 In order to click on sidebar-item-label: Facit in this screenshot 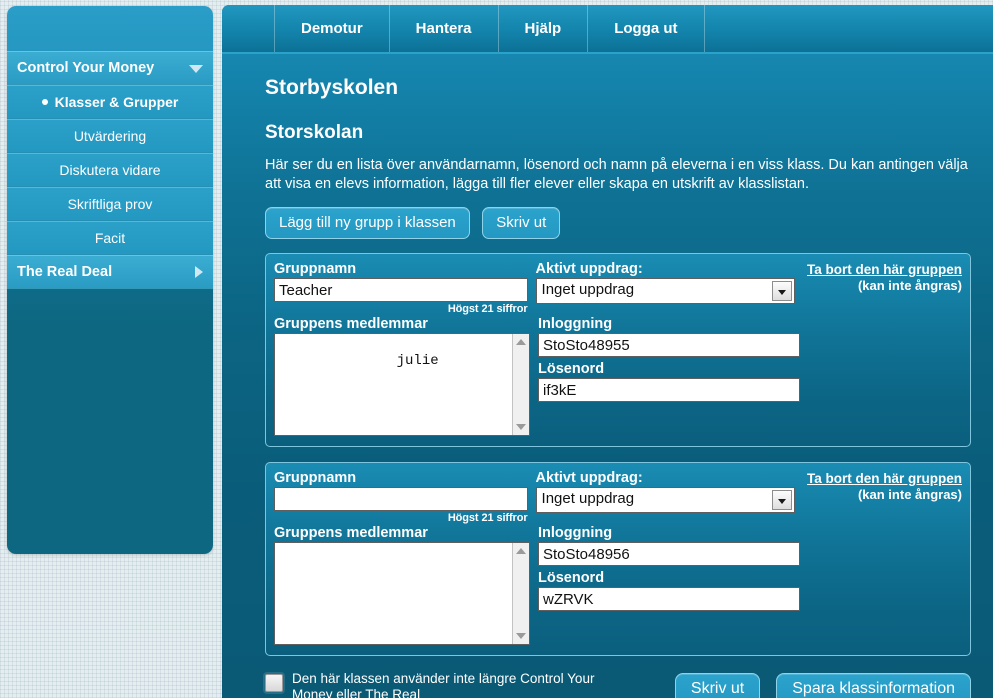, I will do `click(110, 238)`.